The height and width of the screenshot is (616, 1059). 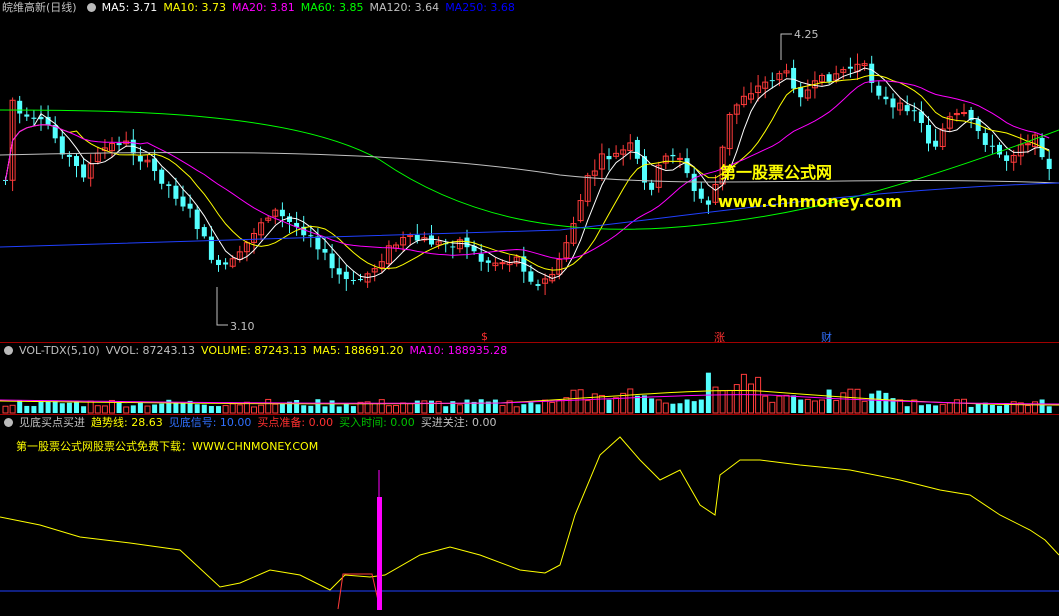 I want to click on high-price-label: 4.25, so click(x=806, y=34).